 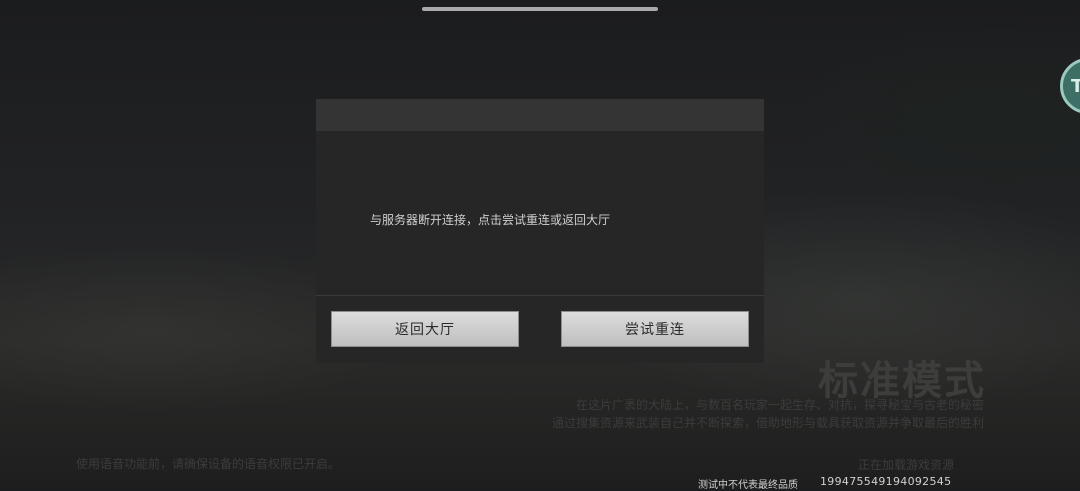 What do you see at coordinates (490, 220) in the screenshot?
I see `dialog-message: 与服务器断开连接，点击尝试重连或返回大厅` at bounding box center [490, 220].